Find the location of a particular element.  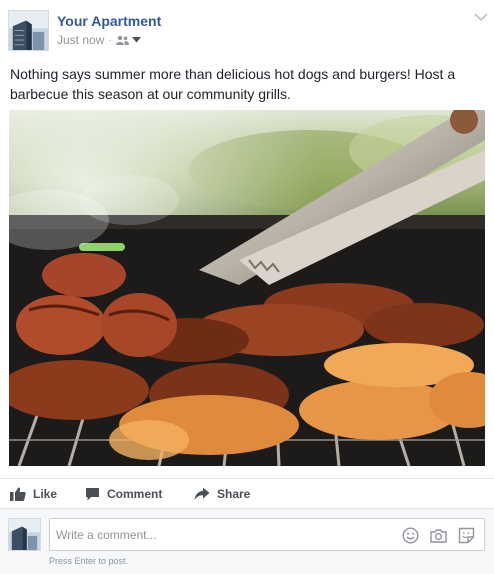

like-button: Like is located at coordinates (33, 494).